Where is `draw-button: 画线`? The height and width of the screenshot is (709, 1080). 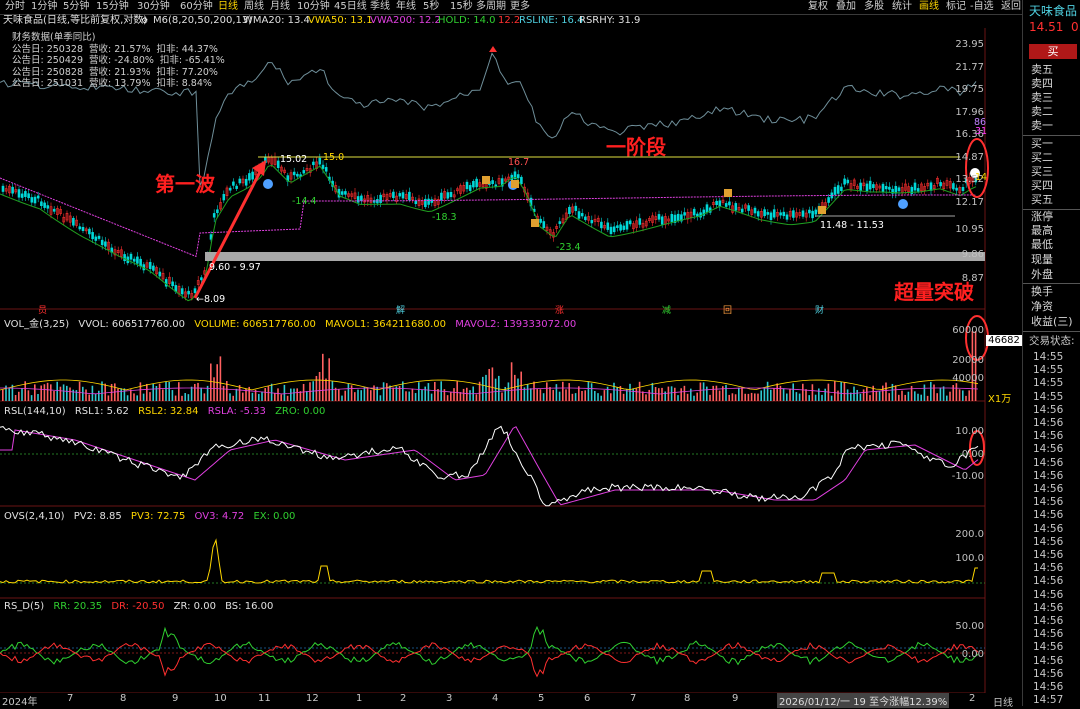 draw-button: 画线 is located at coordinates (929, 7).